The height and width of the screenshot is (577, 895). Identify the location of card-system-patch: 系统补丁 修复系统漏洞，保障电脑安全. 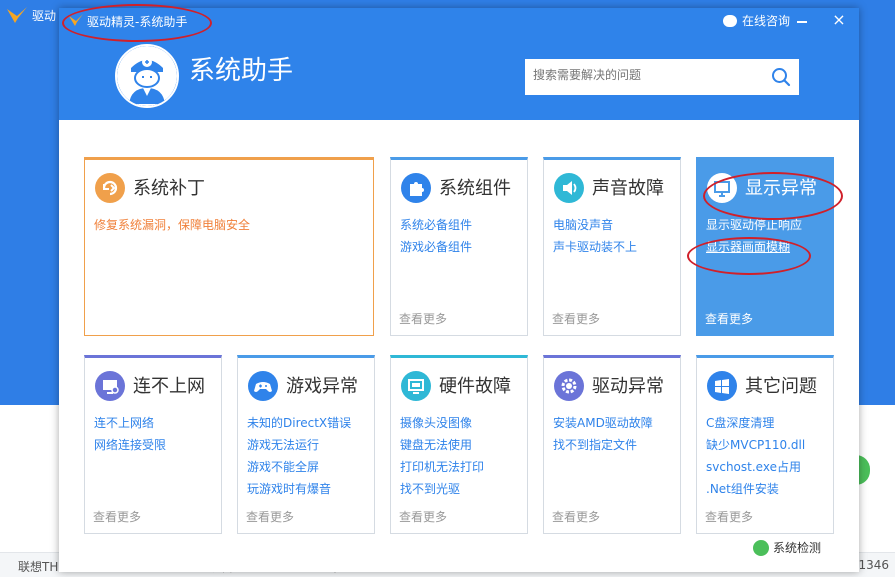
(229, 246).